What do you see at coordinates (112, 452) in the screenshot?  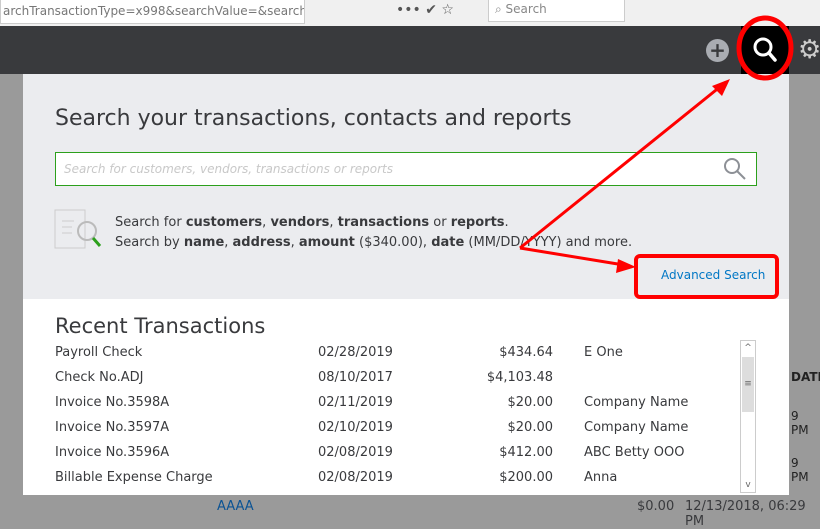 I see `txn-name: Invoice No.3596A` at bounding box center [112, 452].